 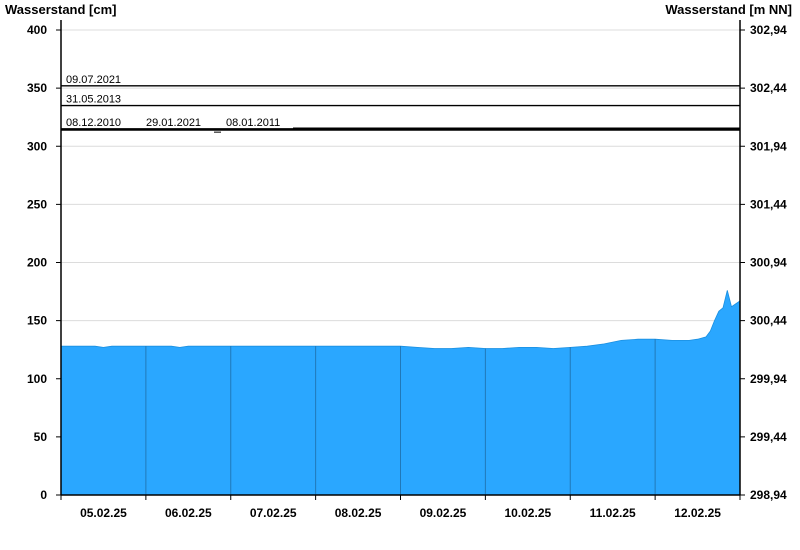 What do you see at coordinates (93, 80) in the screenshot?
I see `reference-label: 09.07.2021` at bounding box center [93, 80].